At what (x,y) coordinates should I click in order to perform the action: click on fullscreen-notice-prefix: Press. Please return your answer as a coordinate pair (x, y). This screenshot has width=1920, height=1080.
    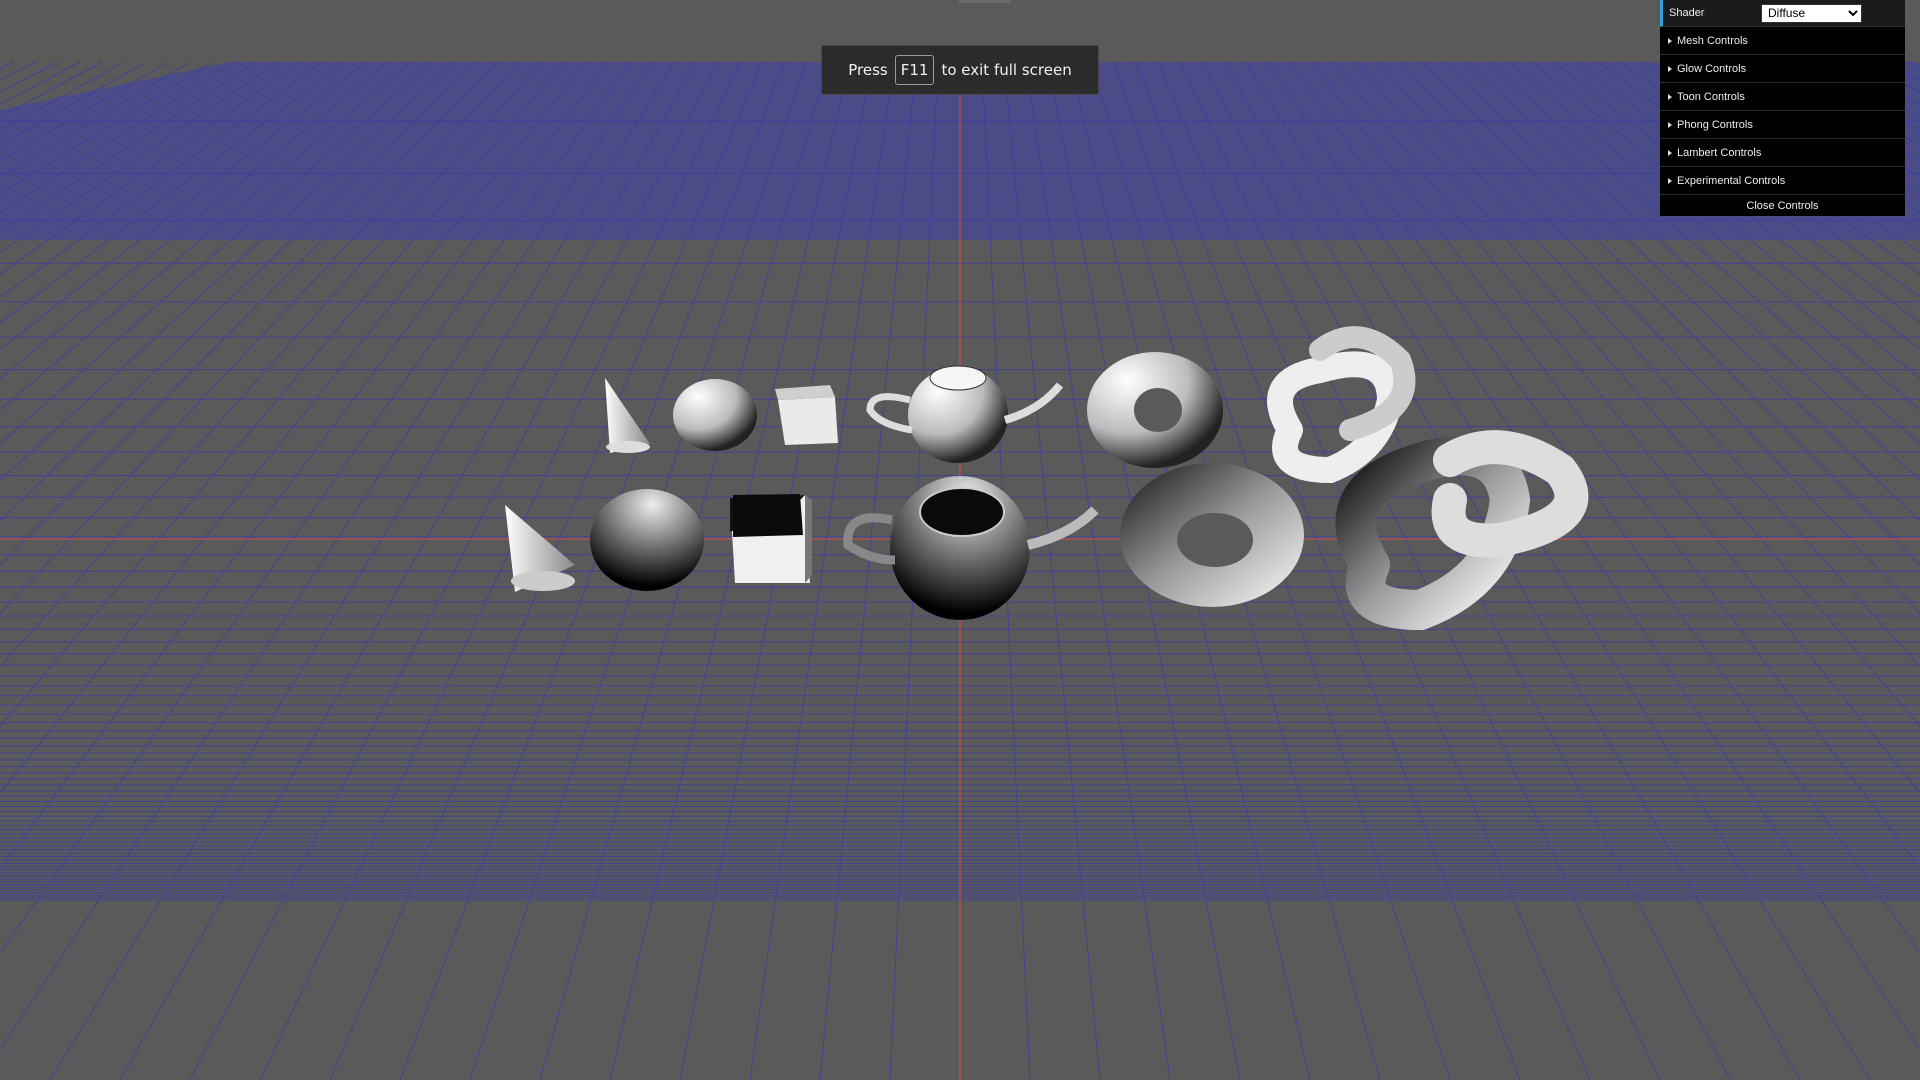
    Looking at the image, I should click on (868, 70).